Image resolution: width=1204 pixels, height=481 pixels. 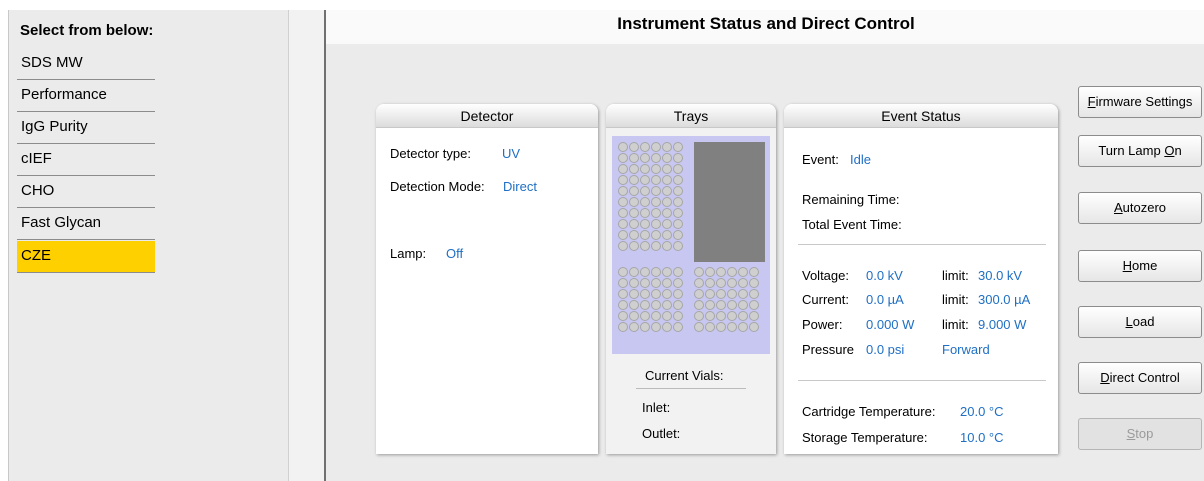 I want to click on home-button: Home, so click(x=1140, y=266).